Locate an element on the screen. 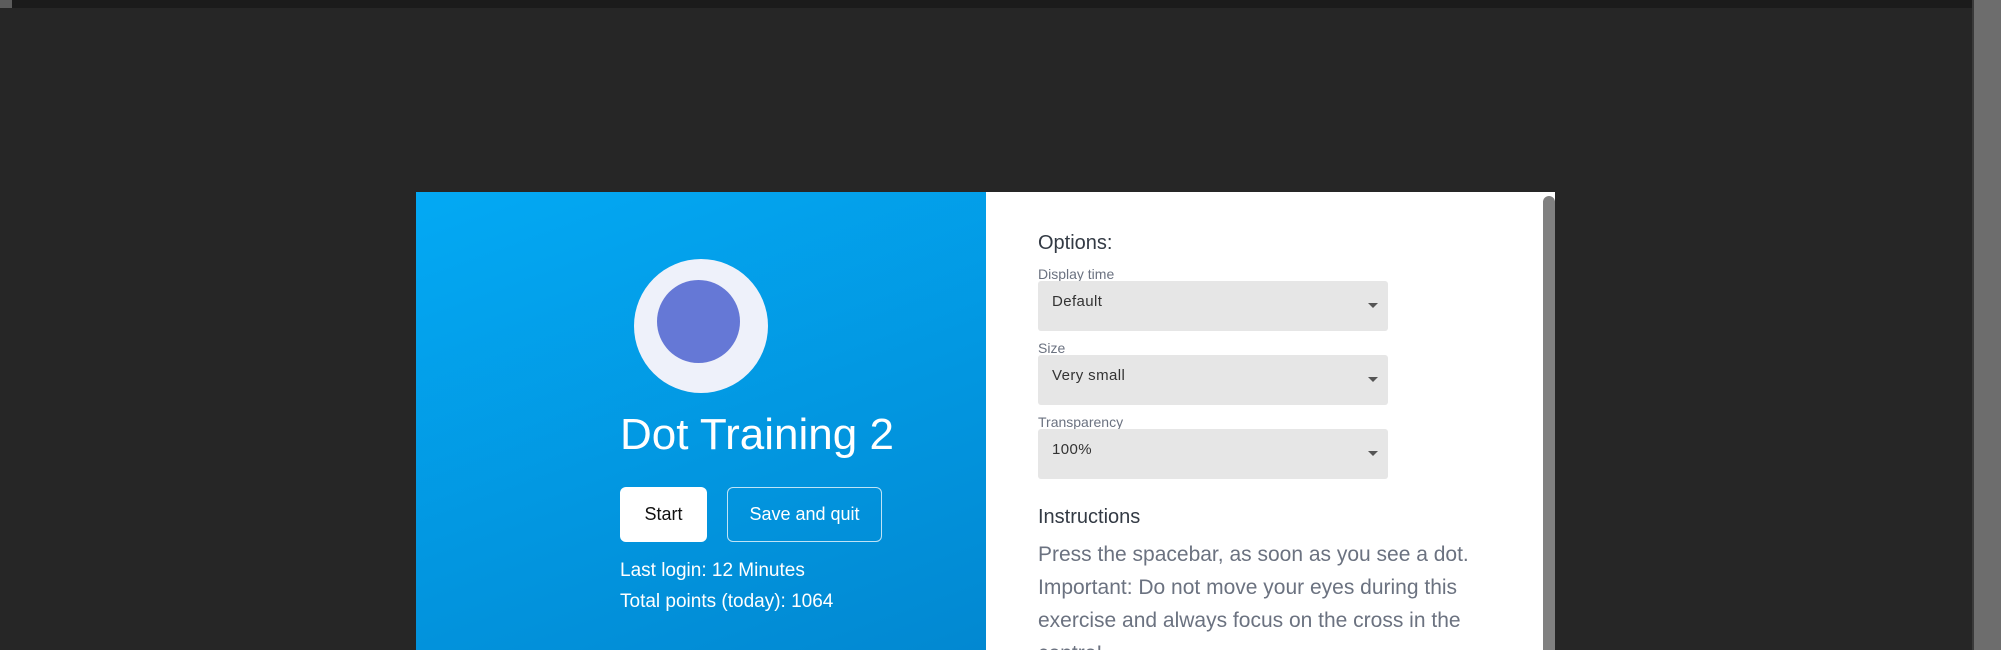 Image resolution: width=2001 pixels, height=650 pixels. transparency-select: 100% is located at coordinates (1213, 454).